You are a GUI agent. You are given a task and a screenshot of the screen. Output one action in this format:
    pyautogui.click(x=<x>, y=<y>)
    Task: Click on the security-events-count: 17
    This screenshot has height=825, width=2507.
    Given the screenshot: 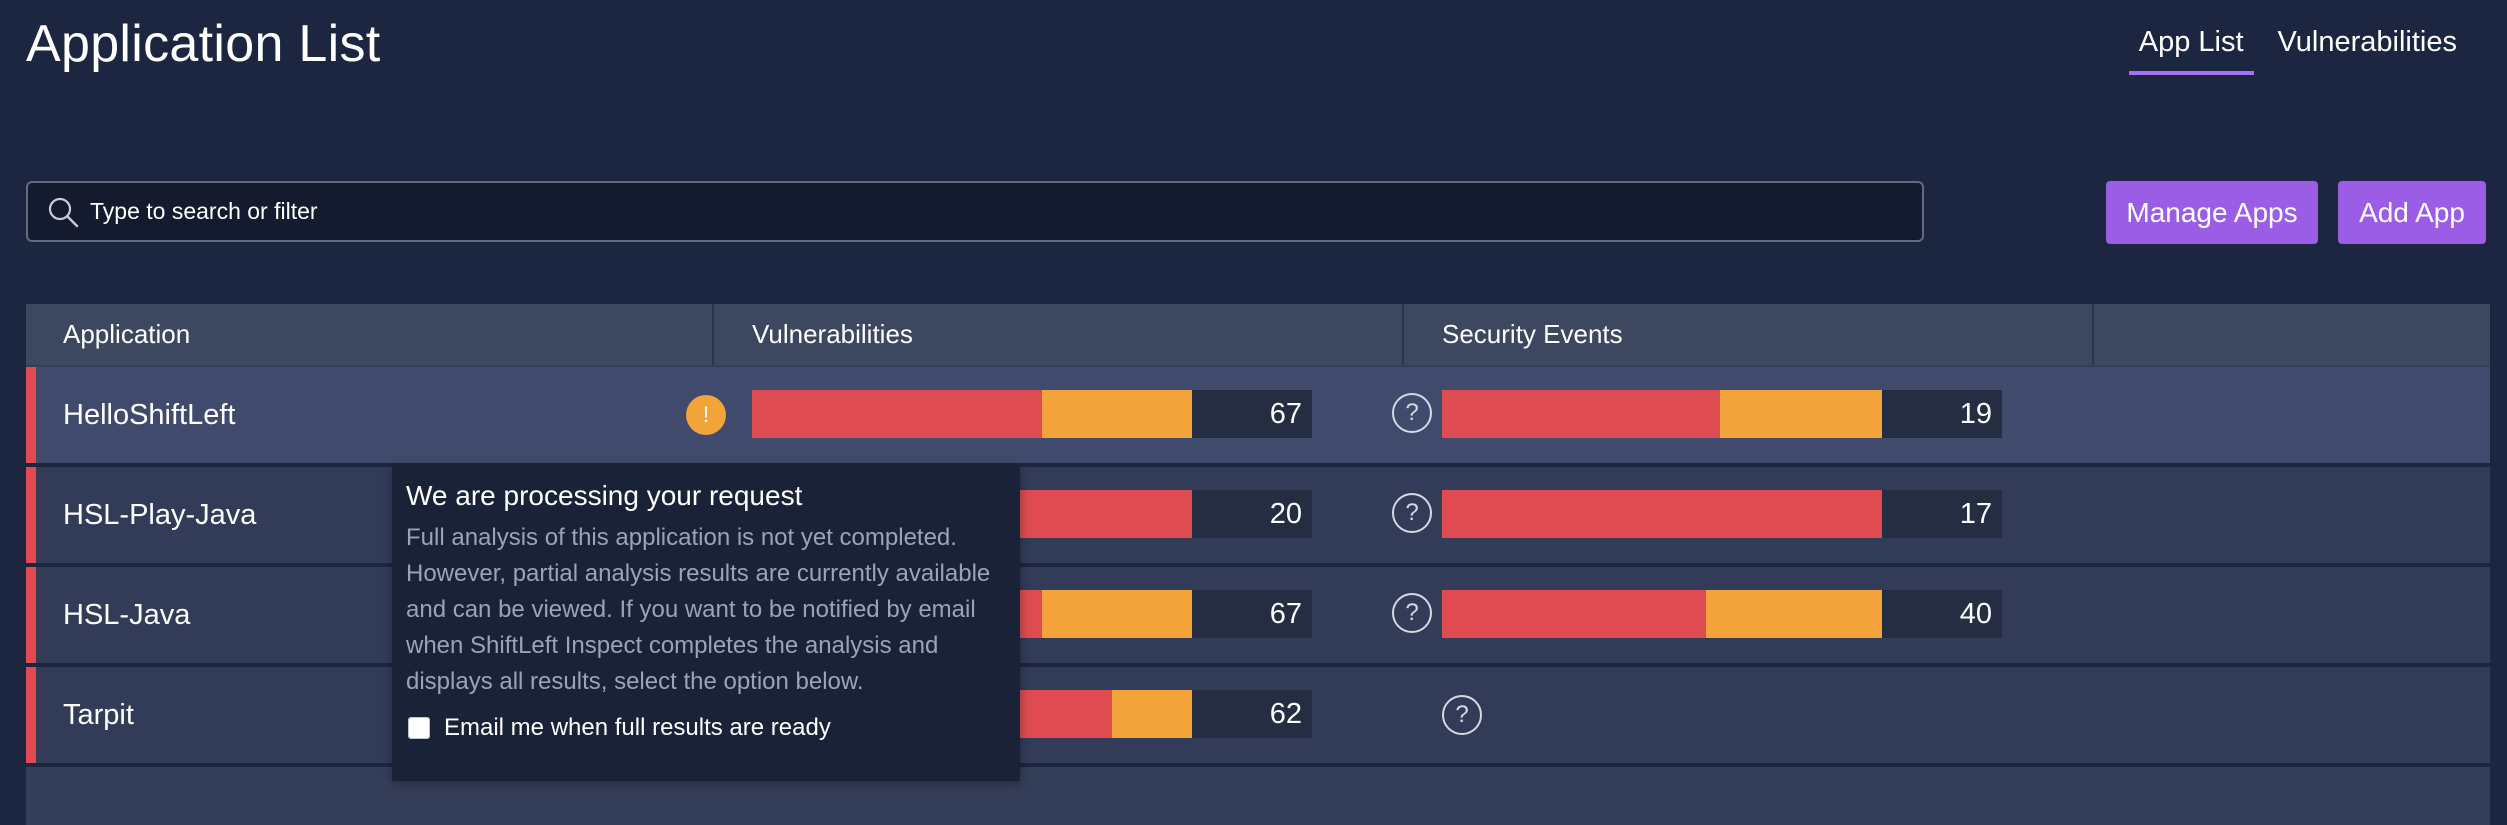 What is the action you would take?
    pyautogui.click(x=1942, y=514)
    